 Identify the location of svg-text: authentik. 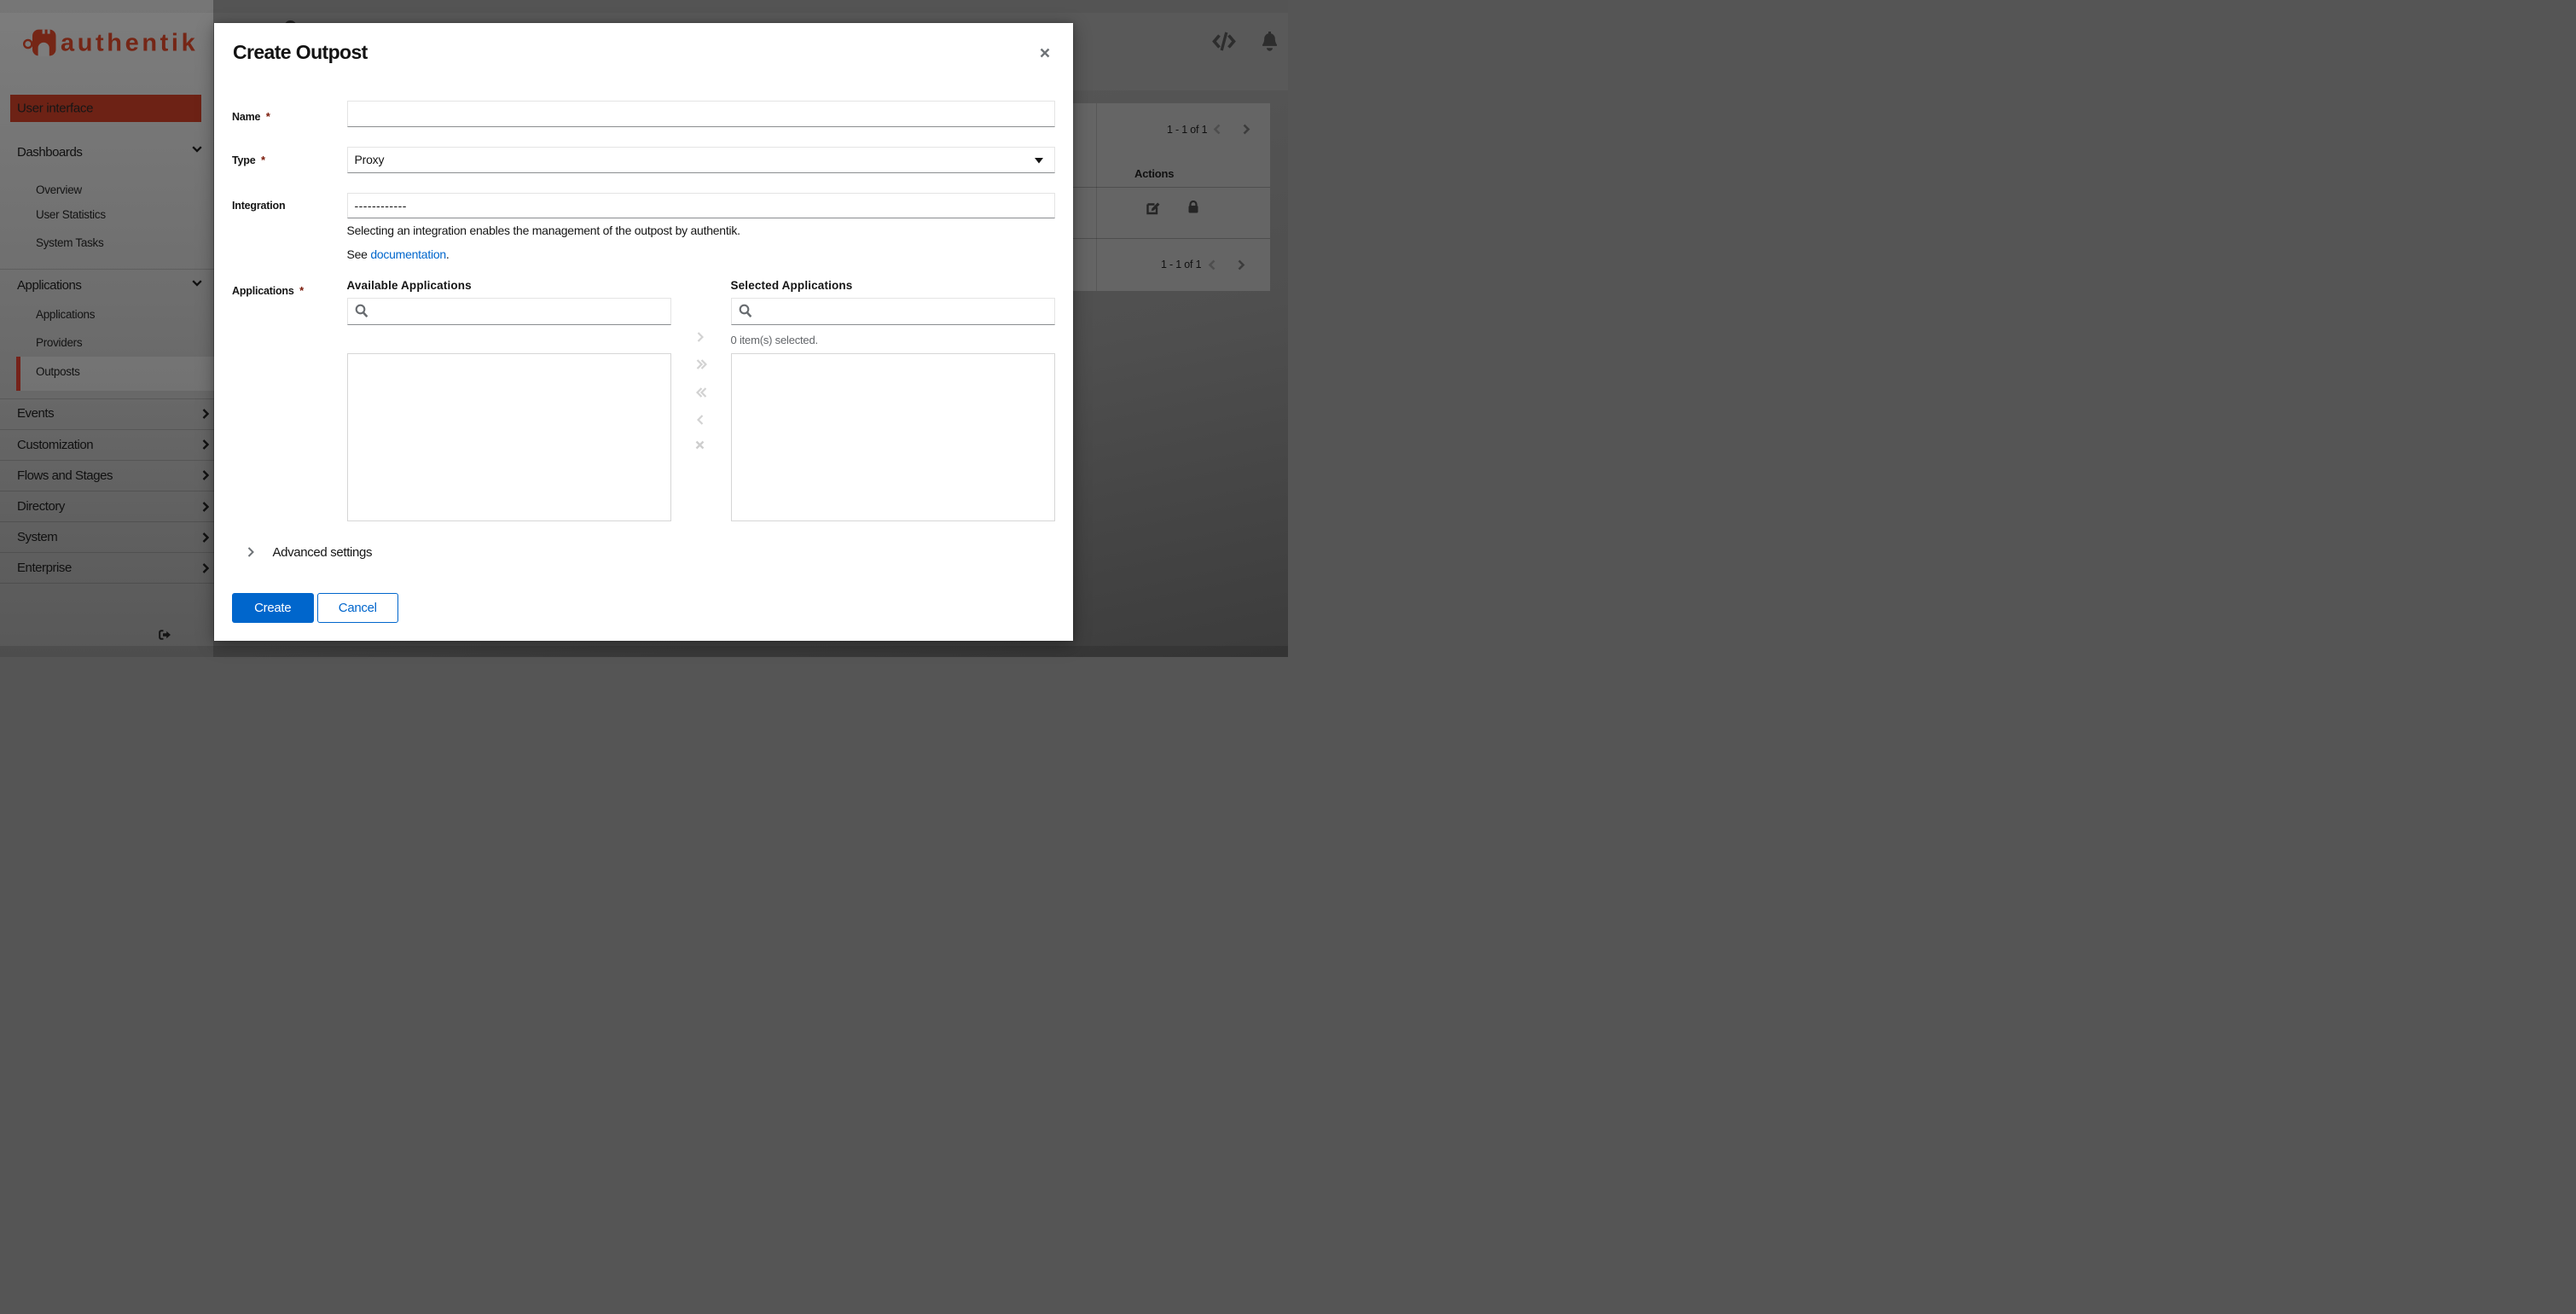
(129, 43).